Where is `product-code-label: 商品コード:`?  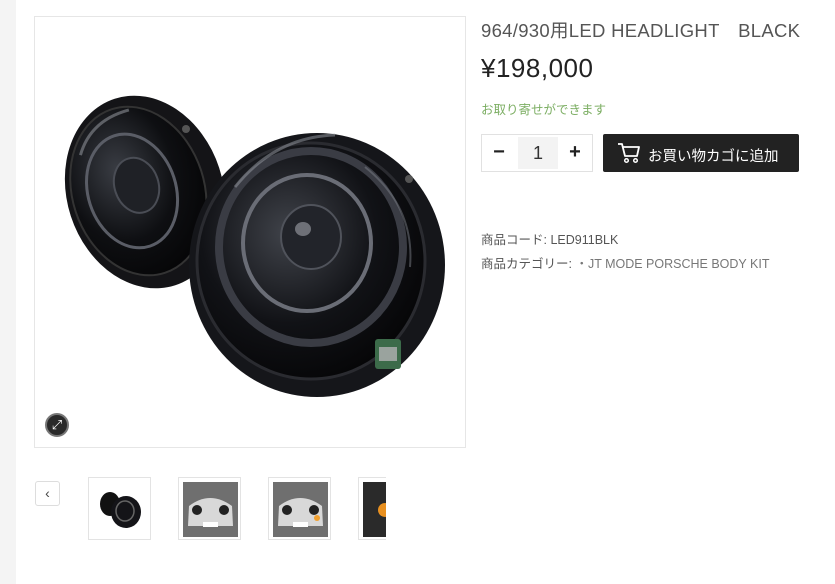 product-code-label: 商品コード: is located at coordinates (516, 240).